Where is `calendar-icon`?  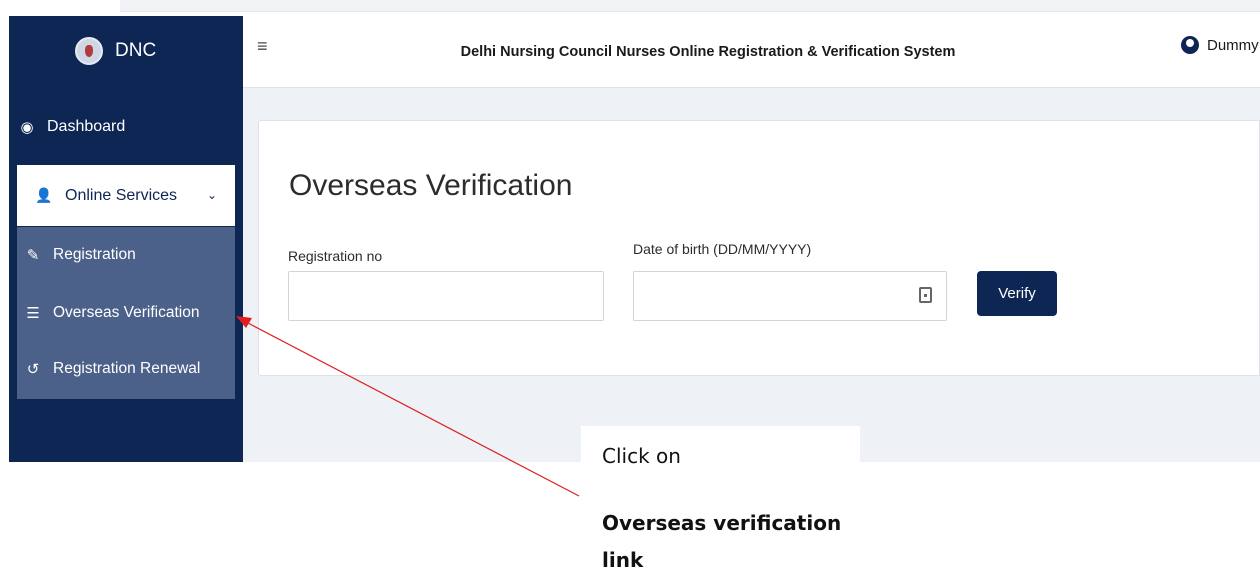 calendar-icon is located at coordinates (925, 295).